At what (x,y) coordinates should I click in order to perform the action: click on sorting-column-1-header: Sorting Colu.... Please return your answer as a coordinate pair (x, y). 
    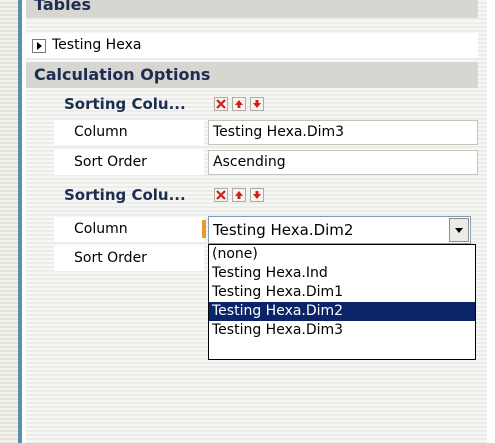
    Looking at the image, I should click on (256, 104).